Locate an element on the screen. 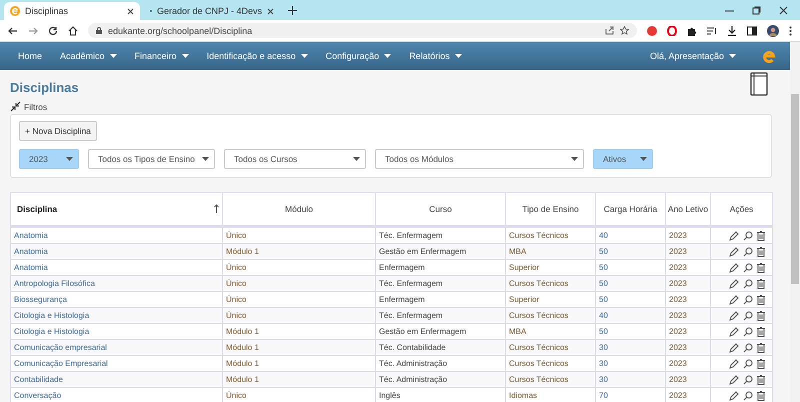  filters-toggle: Filtros is located at coordinates (36, 107).